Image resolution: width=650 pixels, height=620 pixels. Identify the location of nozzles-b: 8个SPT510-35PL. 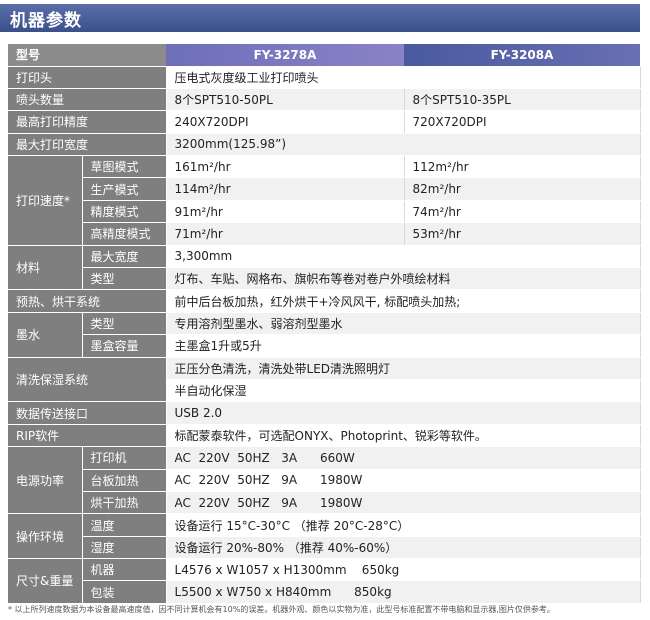
(522, 100).